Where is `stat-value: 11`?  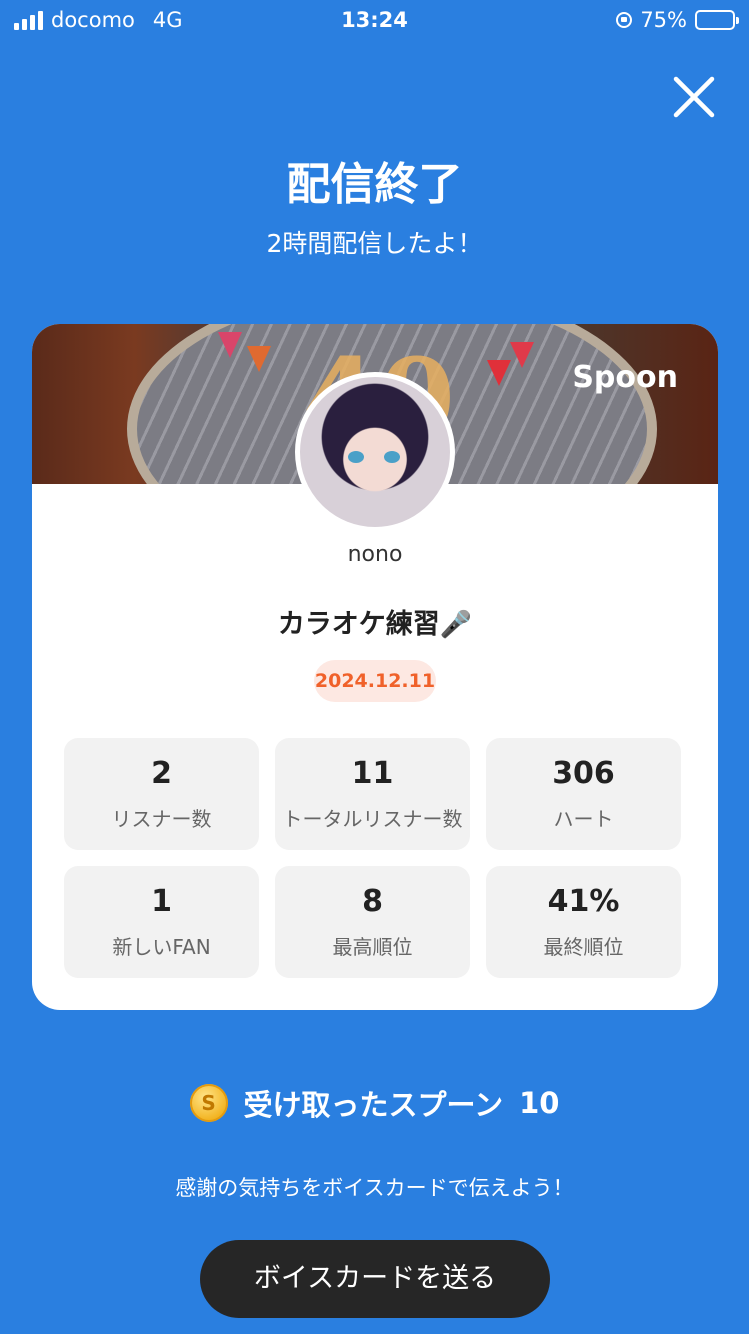
stat-value: 11 is located at coordinates (372, 773).